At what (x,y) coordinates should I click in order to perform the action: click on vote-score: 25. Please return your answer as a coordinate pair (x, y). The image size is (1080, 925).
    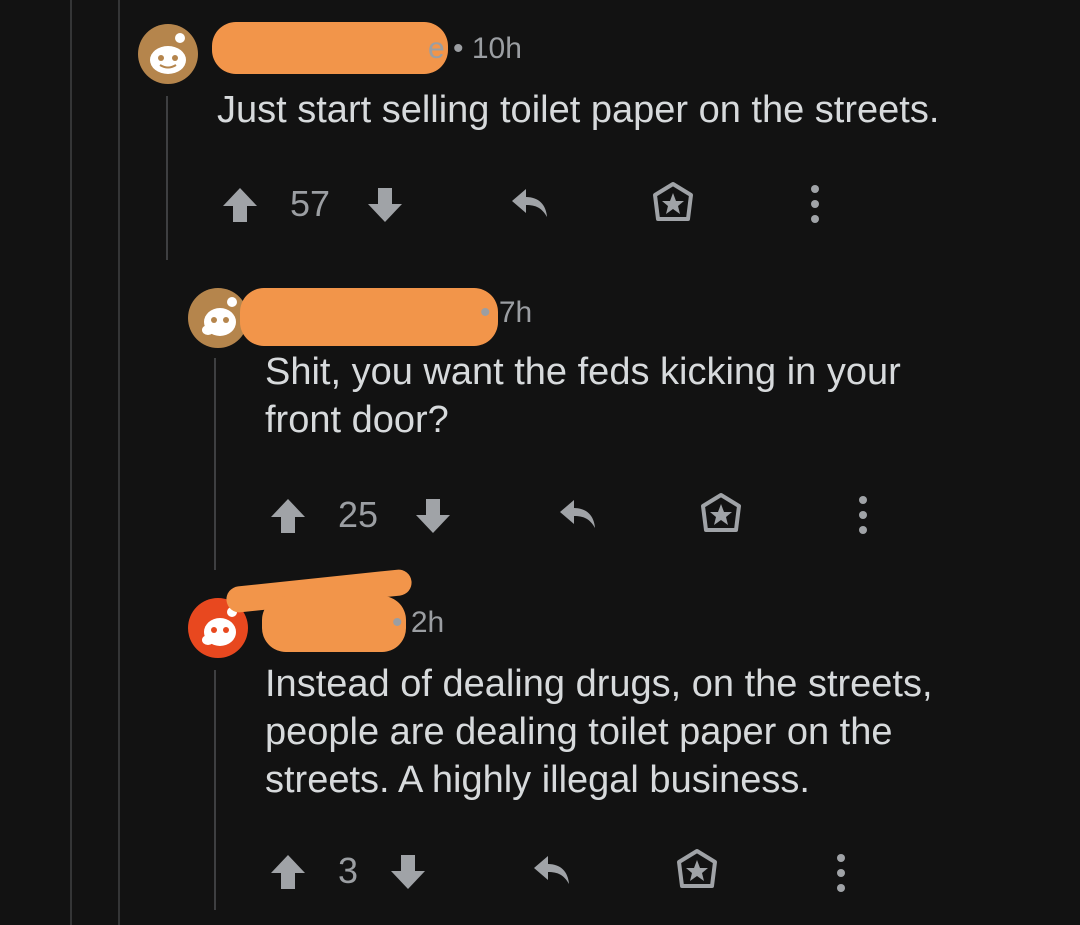
    Looking at the image, I should click on (358, 514).